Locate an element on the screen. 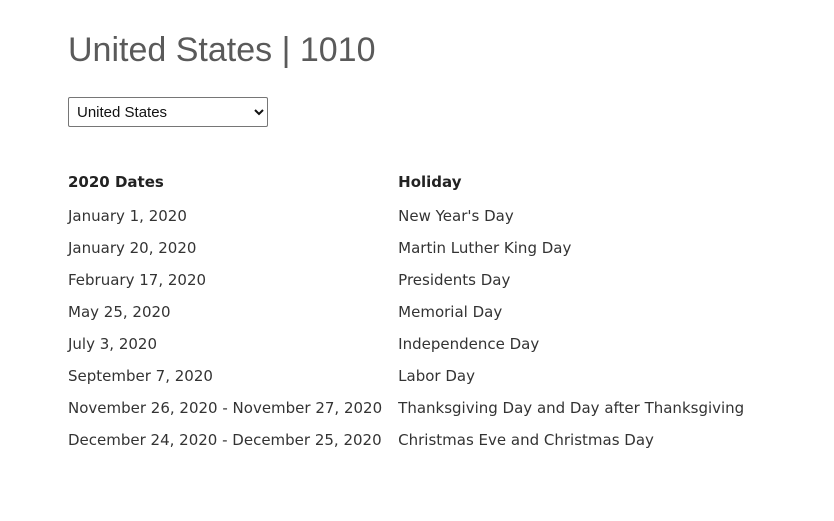 The width and height of the screenshot is (834, 521). holiday-cell: Presidents Day is located at coordinates (454, 280).